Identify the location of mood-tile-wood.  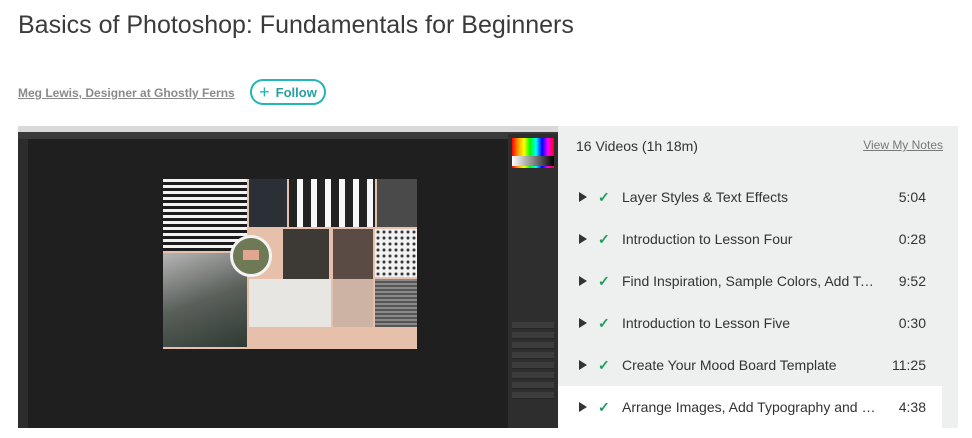
(396, 303).